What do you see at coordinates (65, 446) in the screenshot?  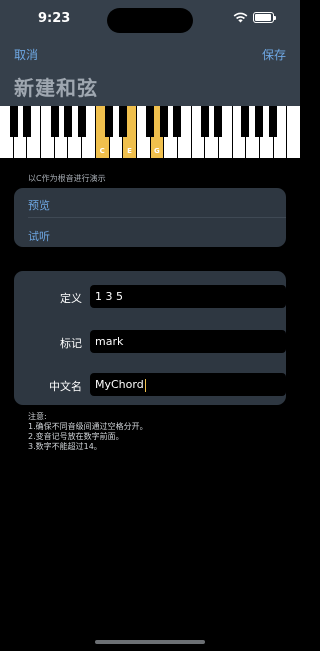 I see `notes-line: 3.数字不能超过14。` at bounding box center [65, 446].